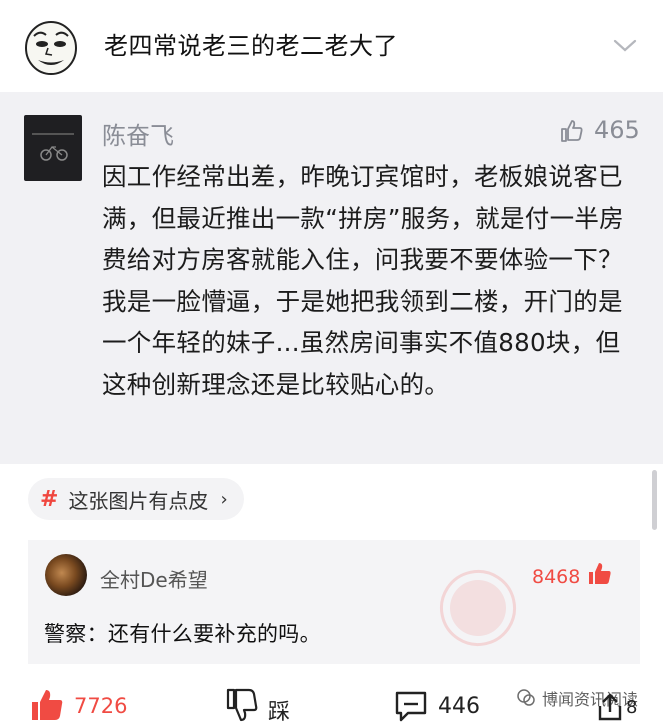  Describe the element at coordinates (654, 500) in the screenshot. I see `scrollbar` at that location.